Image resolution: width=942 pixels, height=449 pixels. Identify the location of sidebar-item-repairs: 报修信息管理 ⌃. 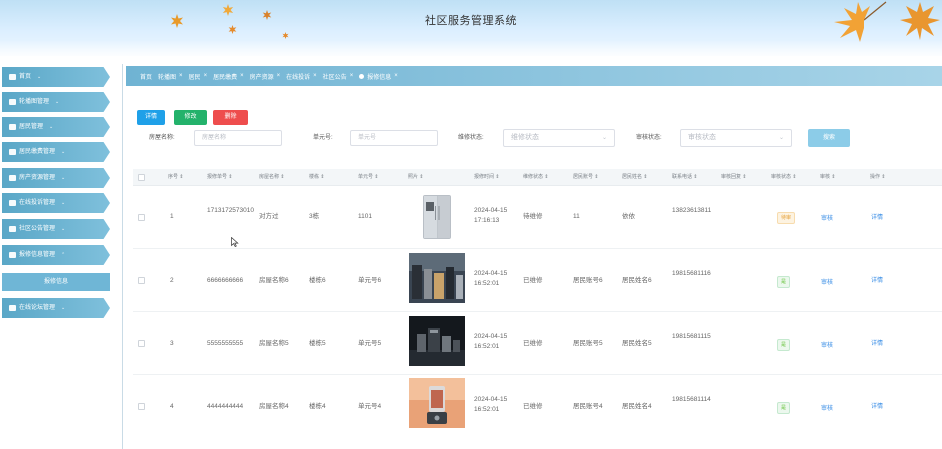
(56, 255).